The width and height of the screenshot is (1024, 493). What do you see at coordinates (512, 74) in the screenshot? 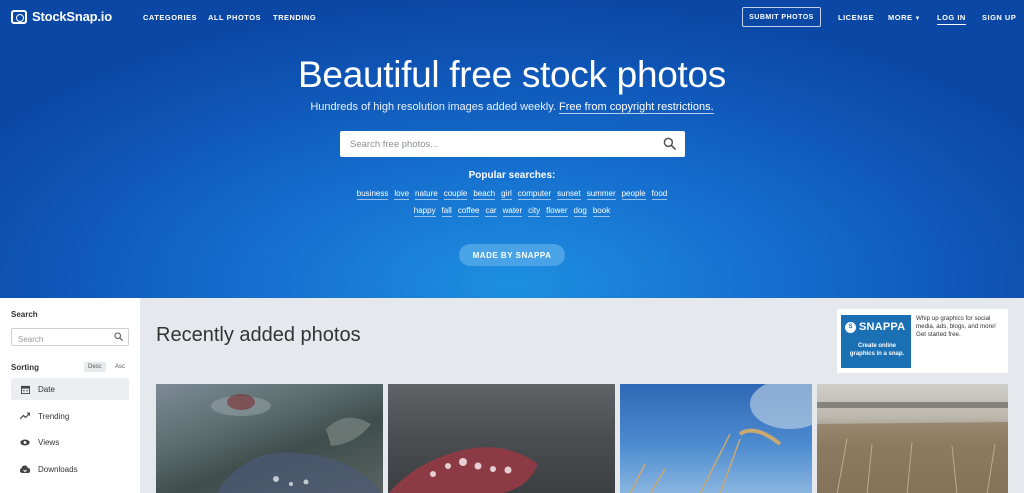
I see `hero-title: Beautiful free stock photos` at bounding box center [512, 74].